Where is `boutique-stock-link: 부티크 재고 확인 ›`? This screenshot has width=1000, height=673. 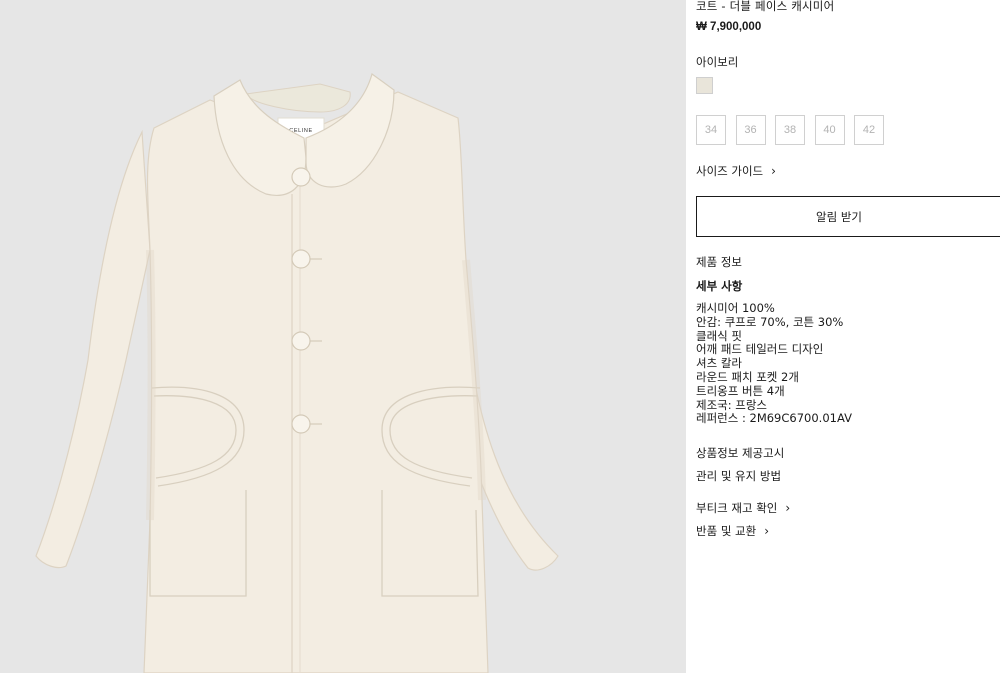 boutique-stock-link: 부티크 재고 확인 › is located at coordinates (743, 508).